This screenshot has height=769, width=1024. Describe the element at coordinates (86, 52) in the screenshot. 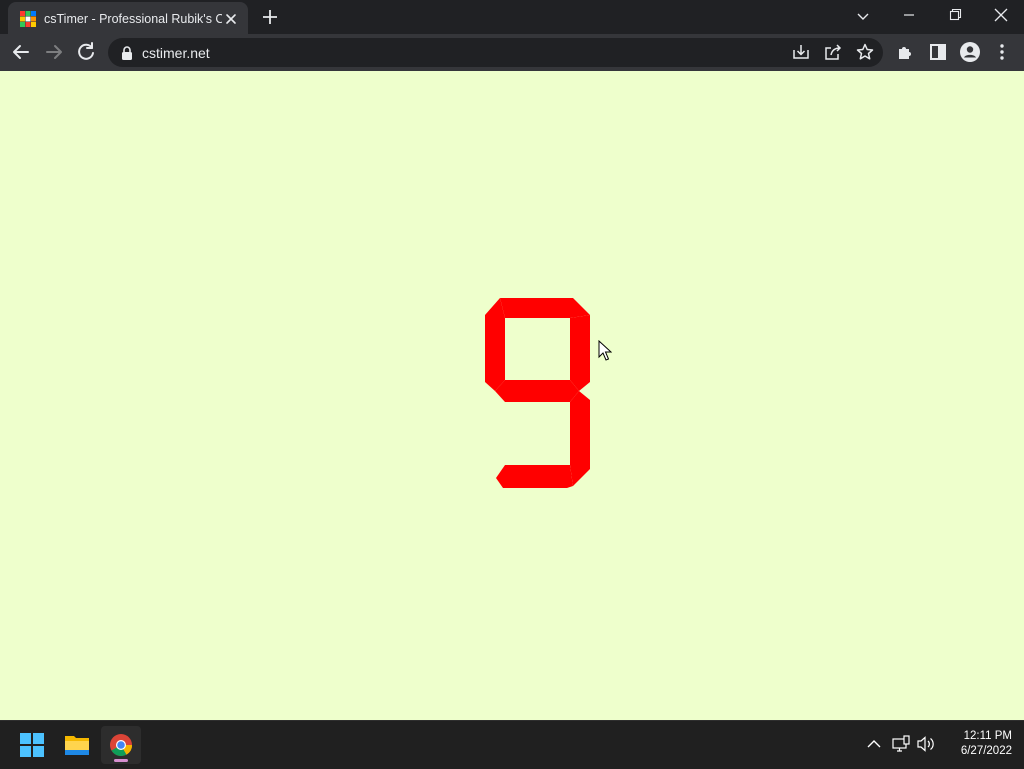

I see `reload-icon` at that location.